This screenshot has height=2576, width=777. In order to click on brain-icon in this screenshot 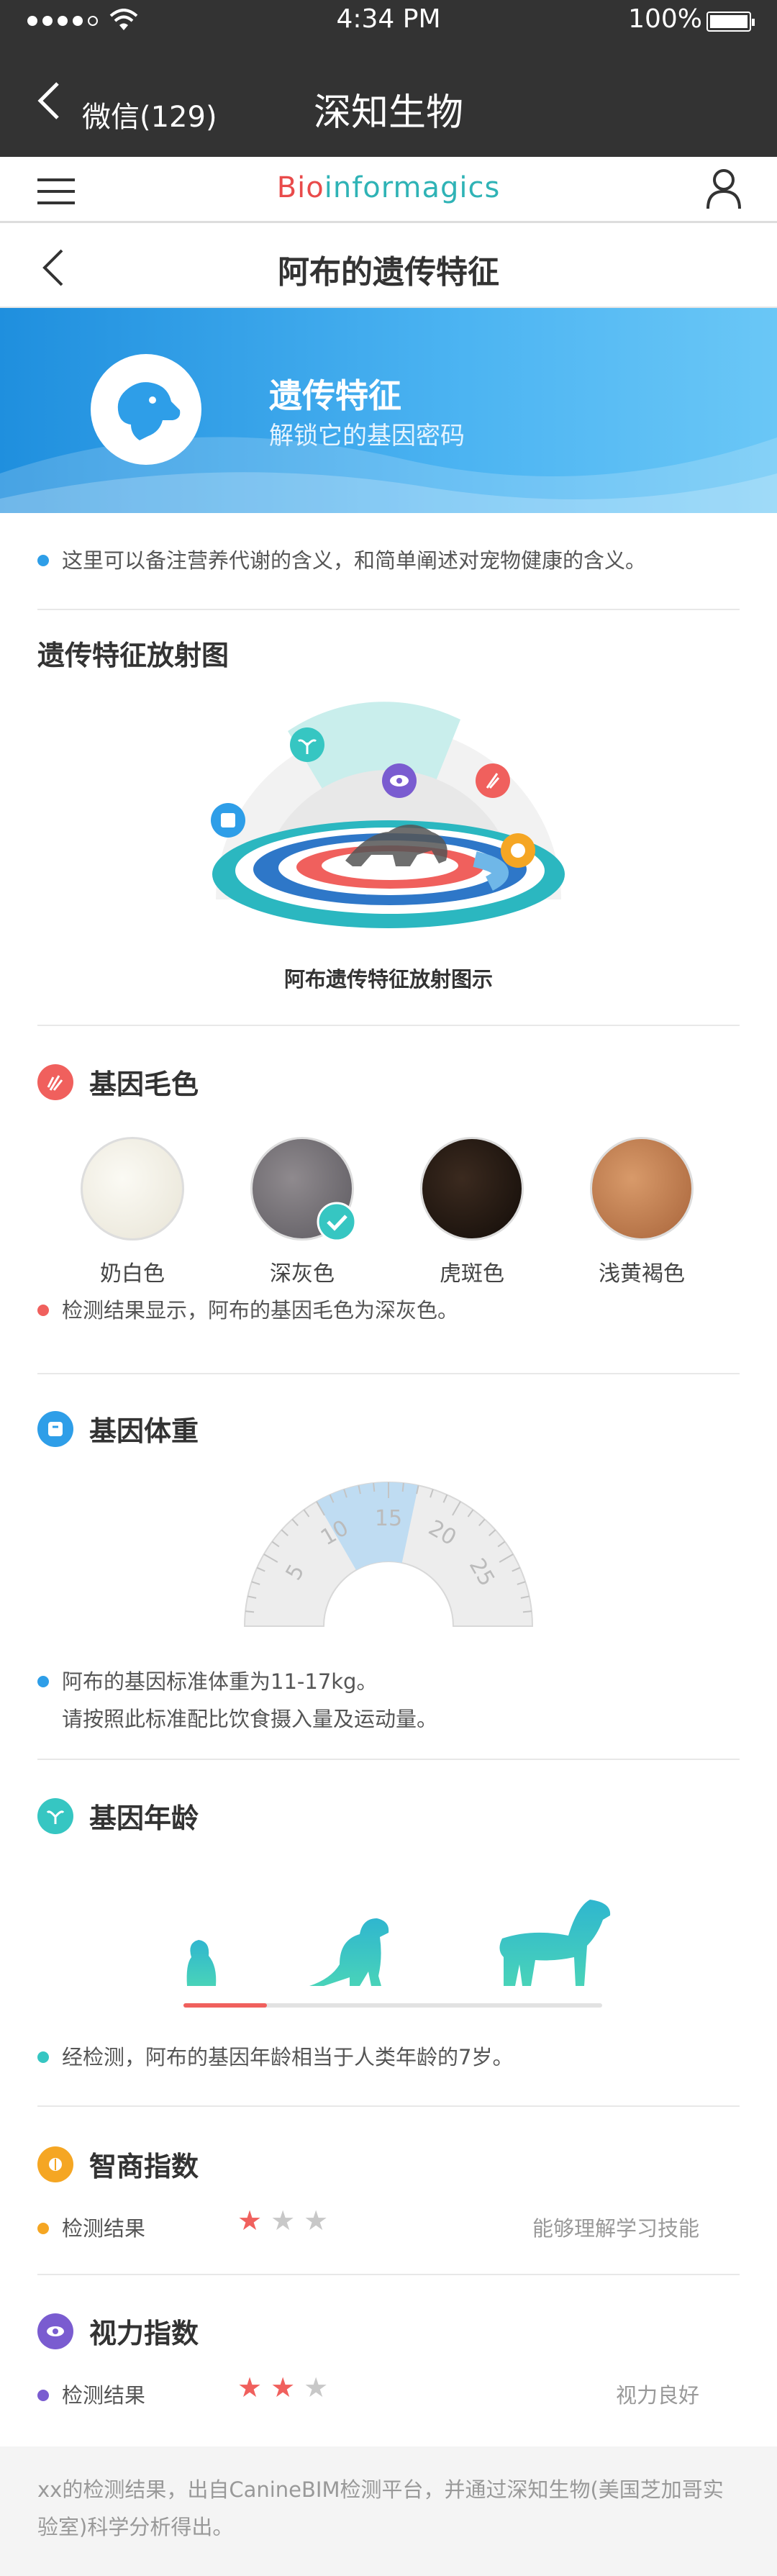, I will do `click(55, 2164)`.